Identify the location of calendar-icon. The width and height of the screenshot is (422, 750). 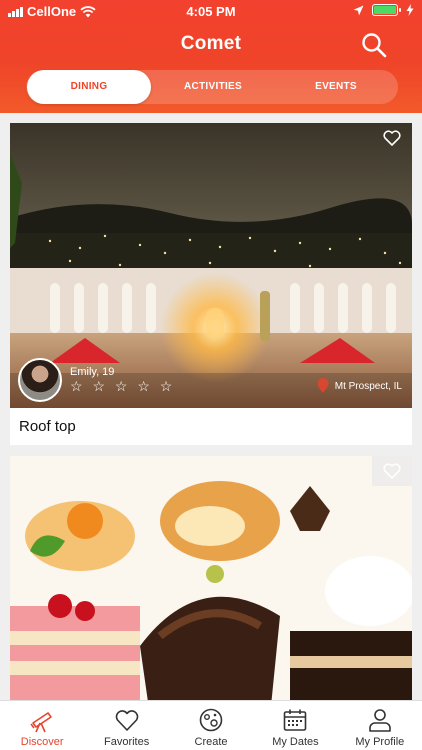
(295, 720).